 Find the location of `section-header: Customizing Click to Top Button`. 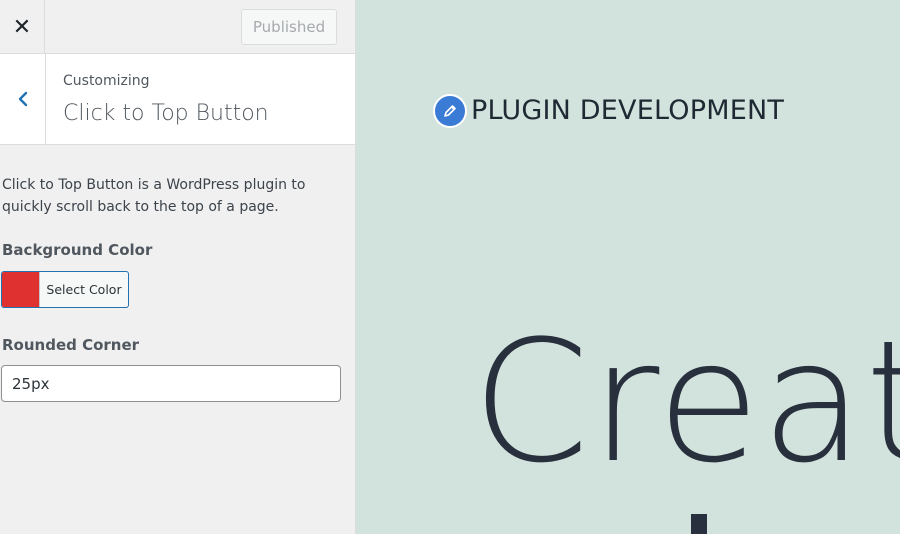

section-header: Customizing Click to Top Button is located at coordinates (177, 99).